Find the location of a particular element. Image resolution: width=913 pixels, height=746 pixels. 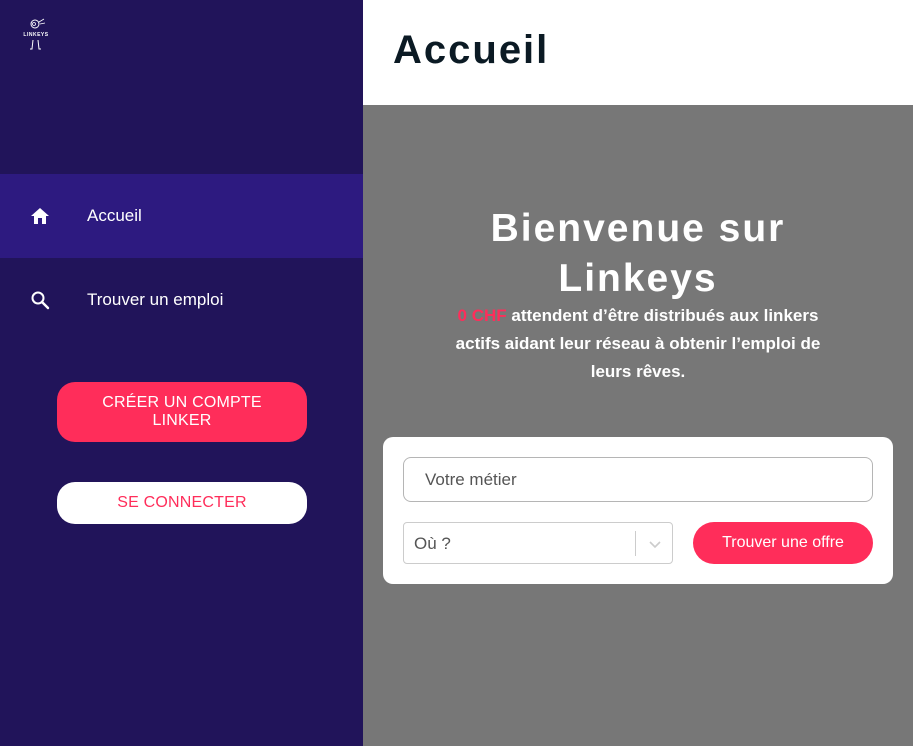

location-placeholder: Où ? is located at coordinates (432, 543).